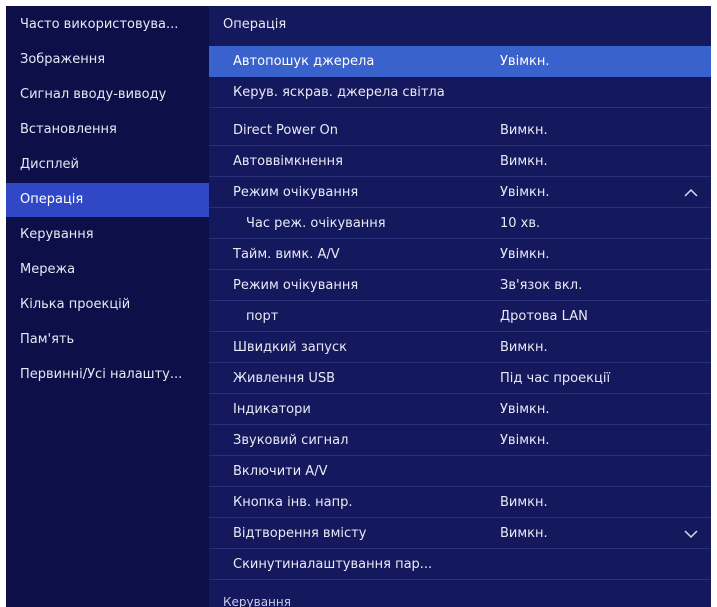 The width and height of the screenshot is (717, 607). What do you see at coordinates (107, 60) in the screenshot?
I see `sidebar-item-image: Зображення` at bounding box center [107, 60].